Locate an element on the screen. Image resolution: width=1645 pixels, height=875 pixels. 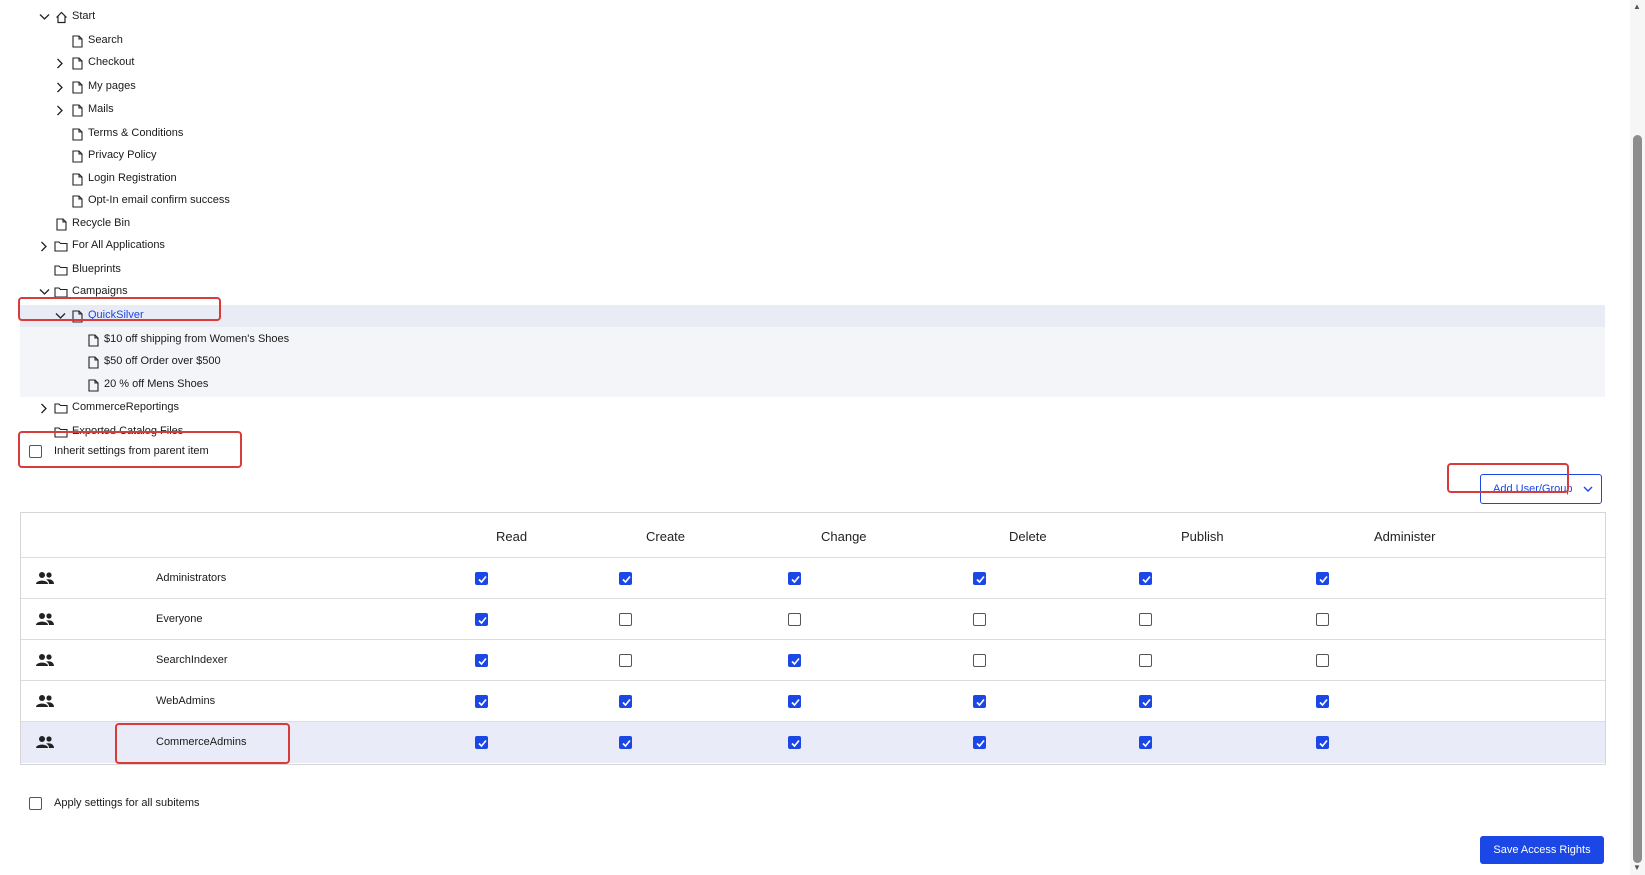
tree-node: Terms & Conditions is located at coordinates (800, 134).